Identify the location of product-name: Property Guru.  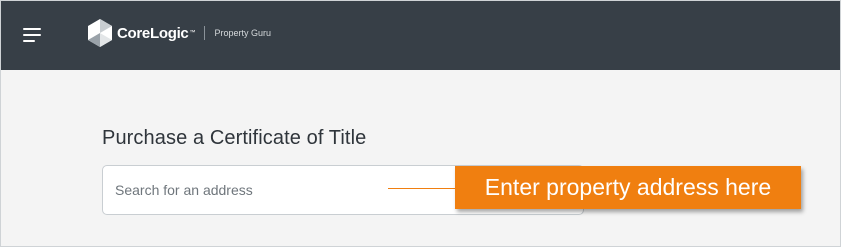
(243, 33).